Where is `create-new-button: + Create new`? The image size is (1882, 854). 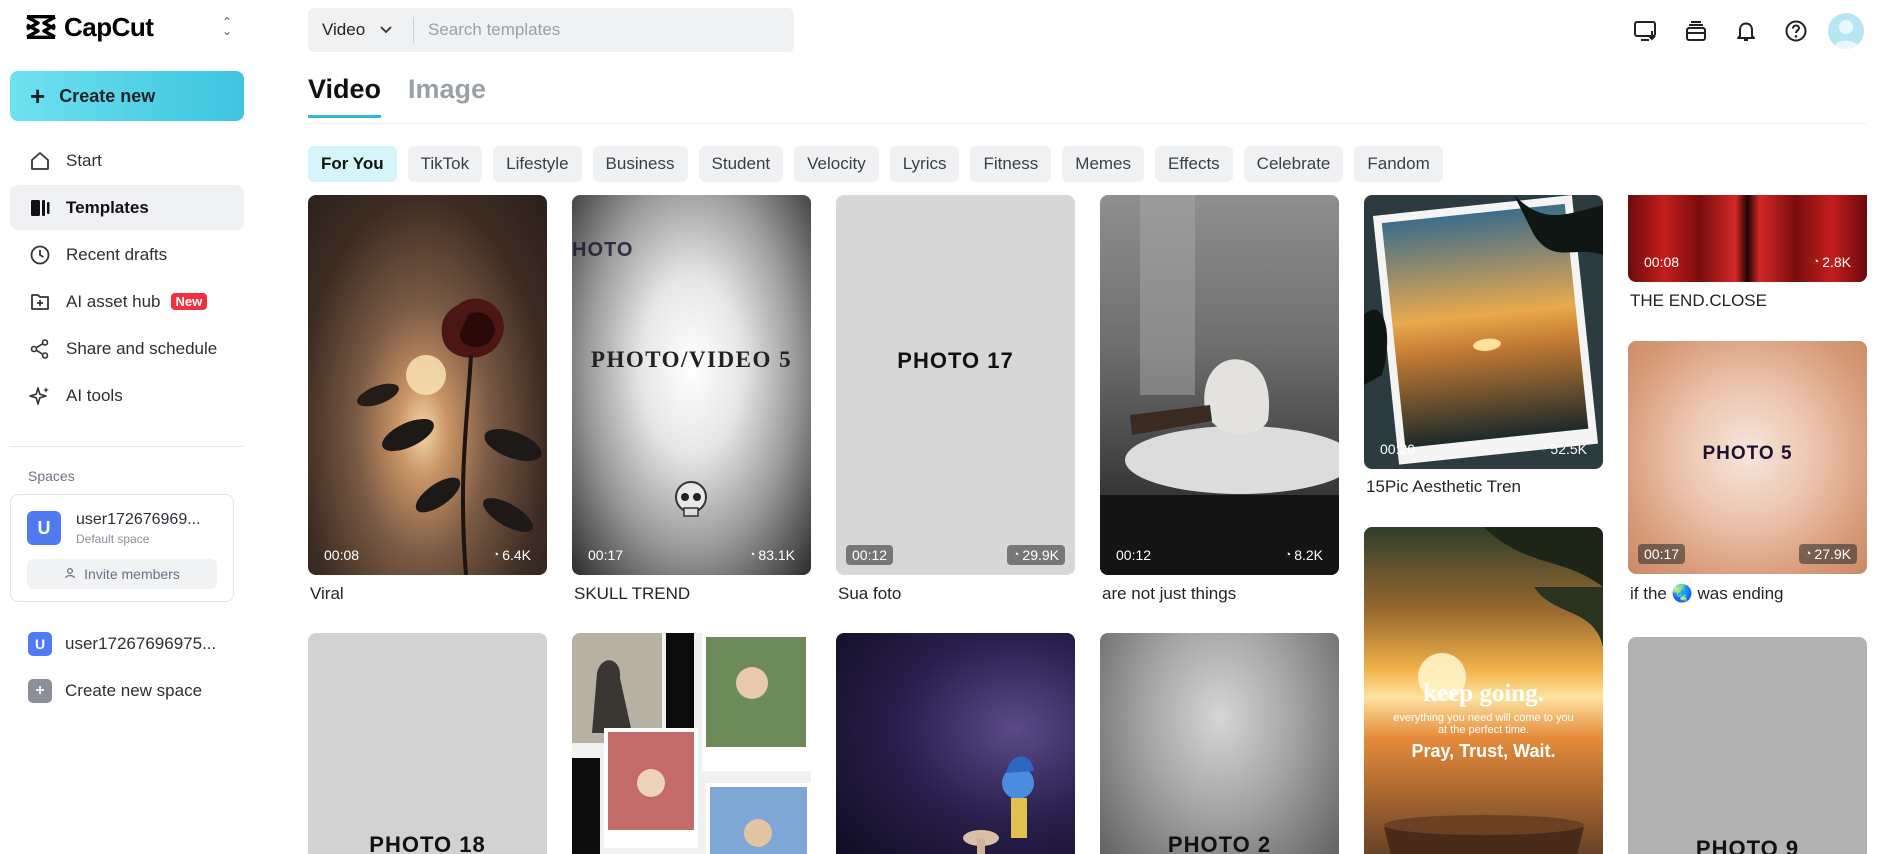 create-new-button: + Create new is located at coordinates (127, 96).